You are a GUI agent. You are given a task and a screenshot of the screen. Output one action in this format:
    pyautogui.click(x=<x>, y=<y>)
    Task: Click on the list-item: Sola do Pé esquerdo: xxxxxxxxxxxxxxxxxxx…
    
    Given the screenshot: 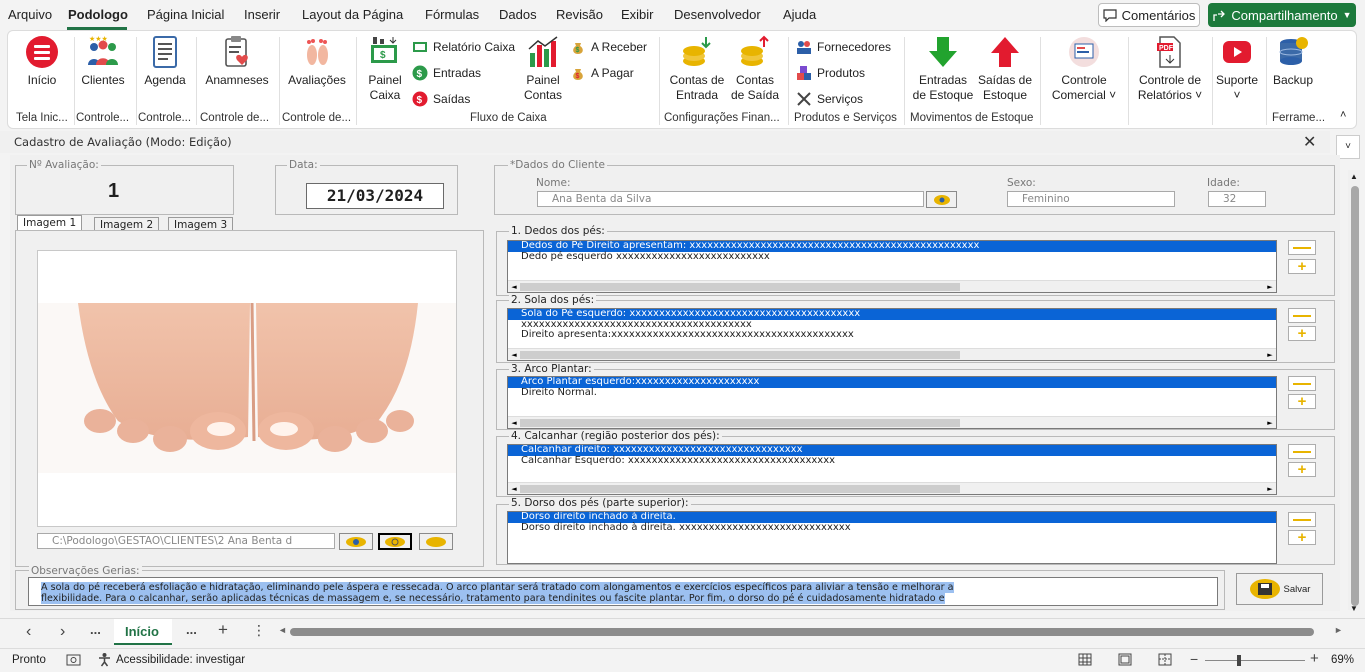 What is the action you would take?
    pyautogui.click(x=892, y=314)
    